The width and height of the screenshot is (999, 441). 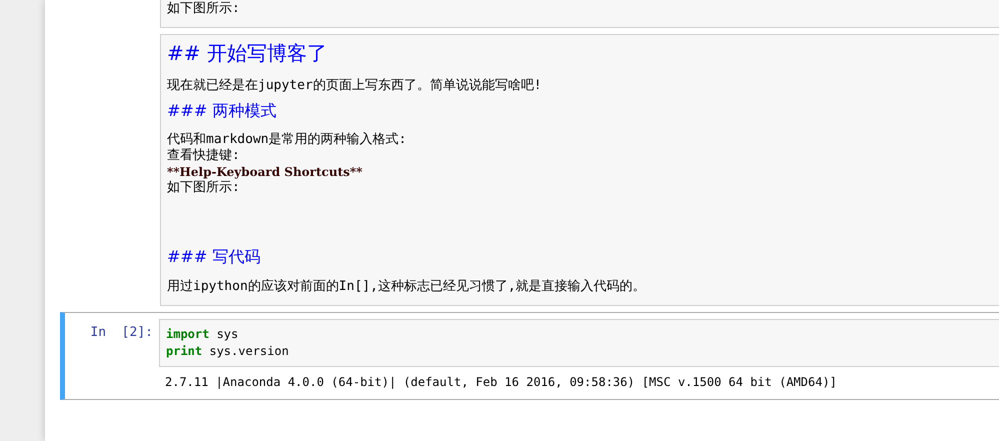 I want to click on markdown-subheading: ### 两种模式, so click(x=222, y=111).